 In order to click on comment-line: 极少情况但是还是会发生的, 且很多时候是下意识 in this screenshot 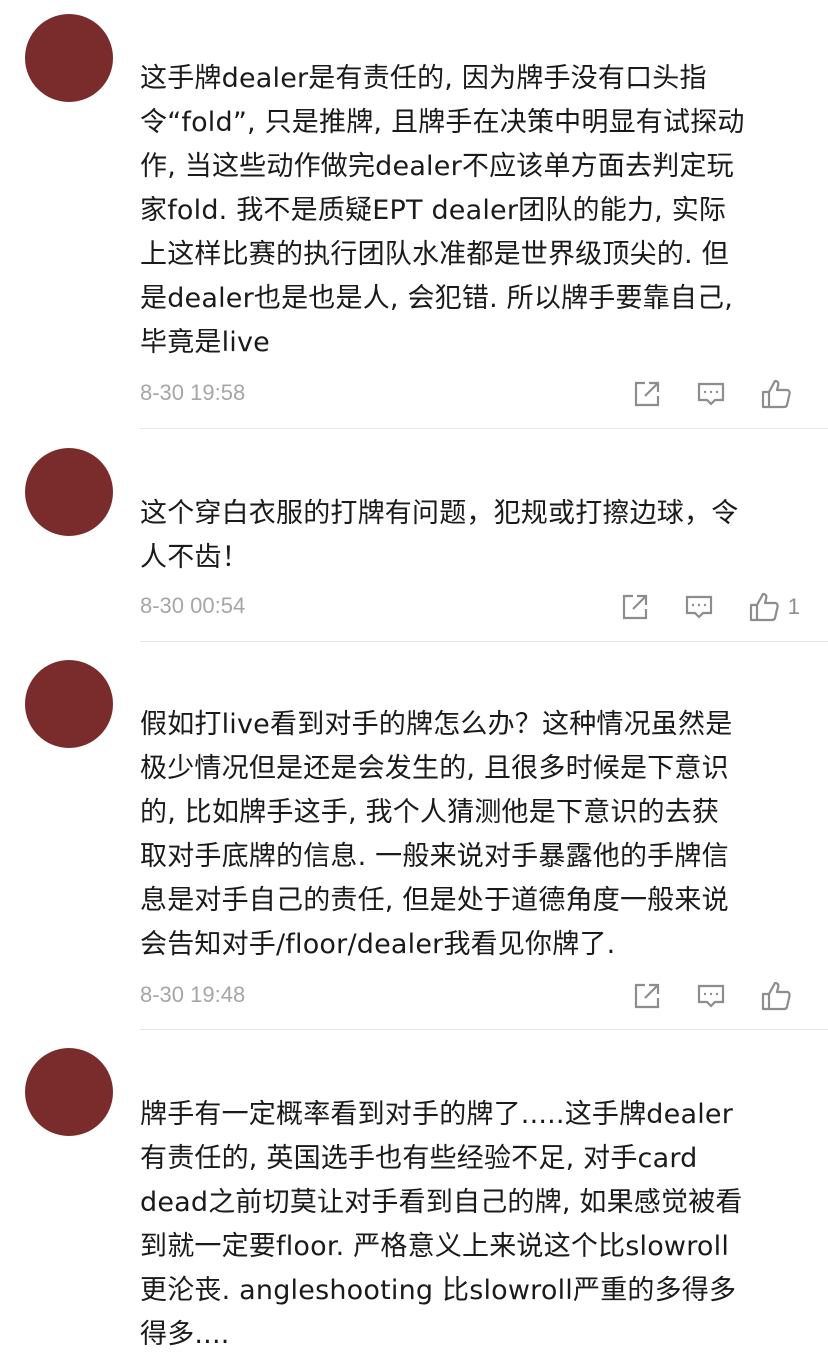, I will do `click(434, 768)`.